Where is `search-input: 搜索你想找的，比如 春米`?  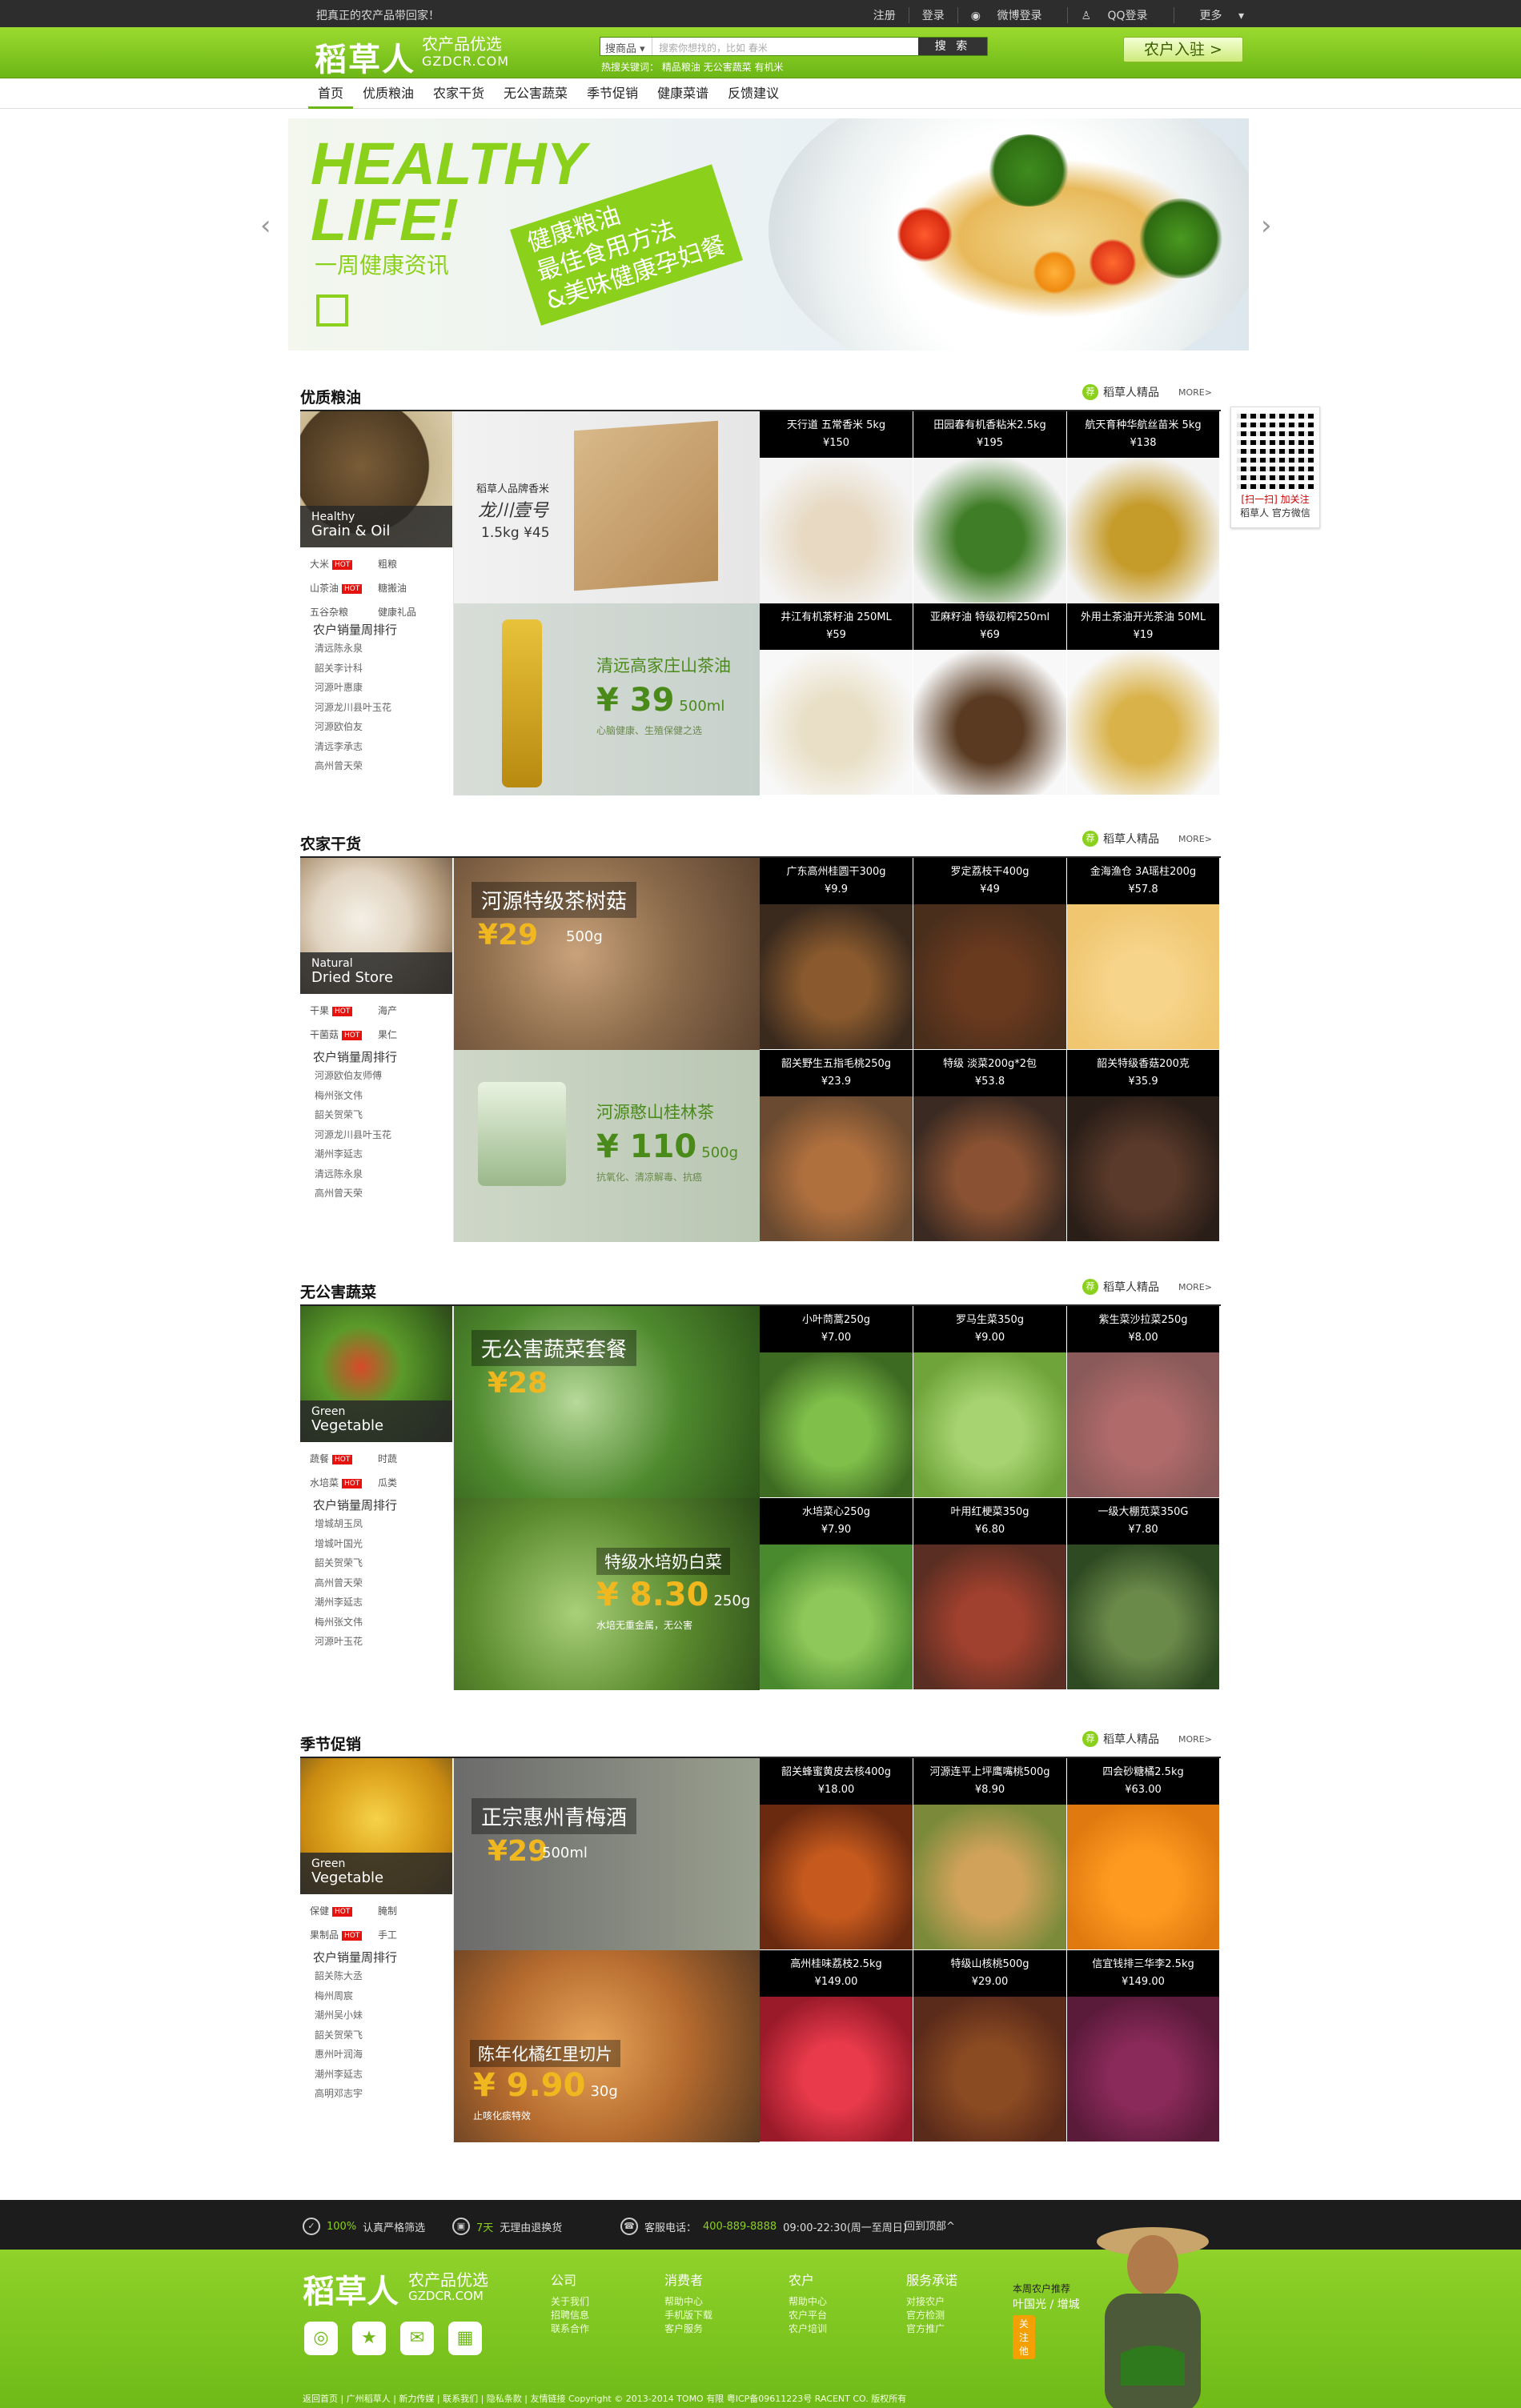 search-input: 搜索你想找的，比如 春米 is located at coordinates (785, 46).